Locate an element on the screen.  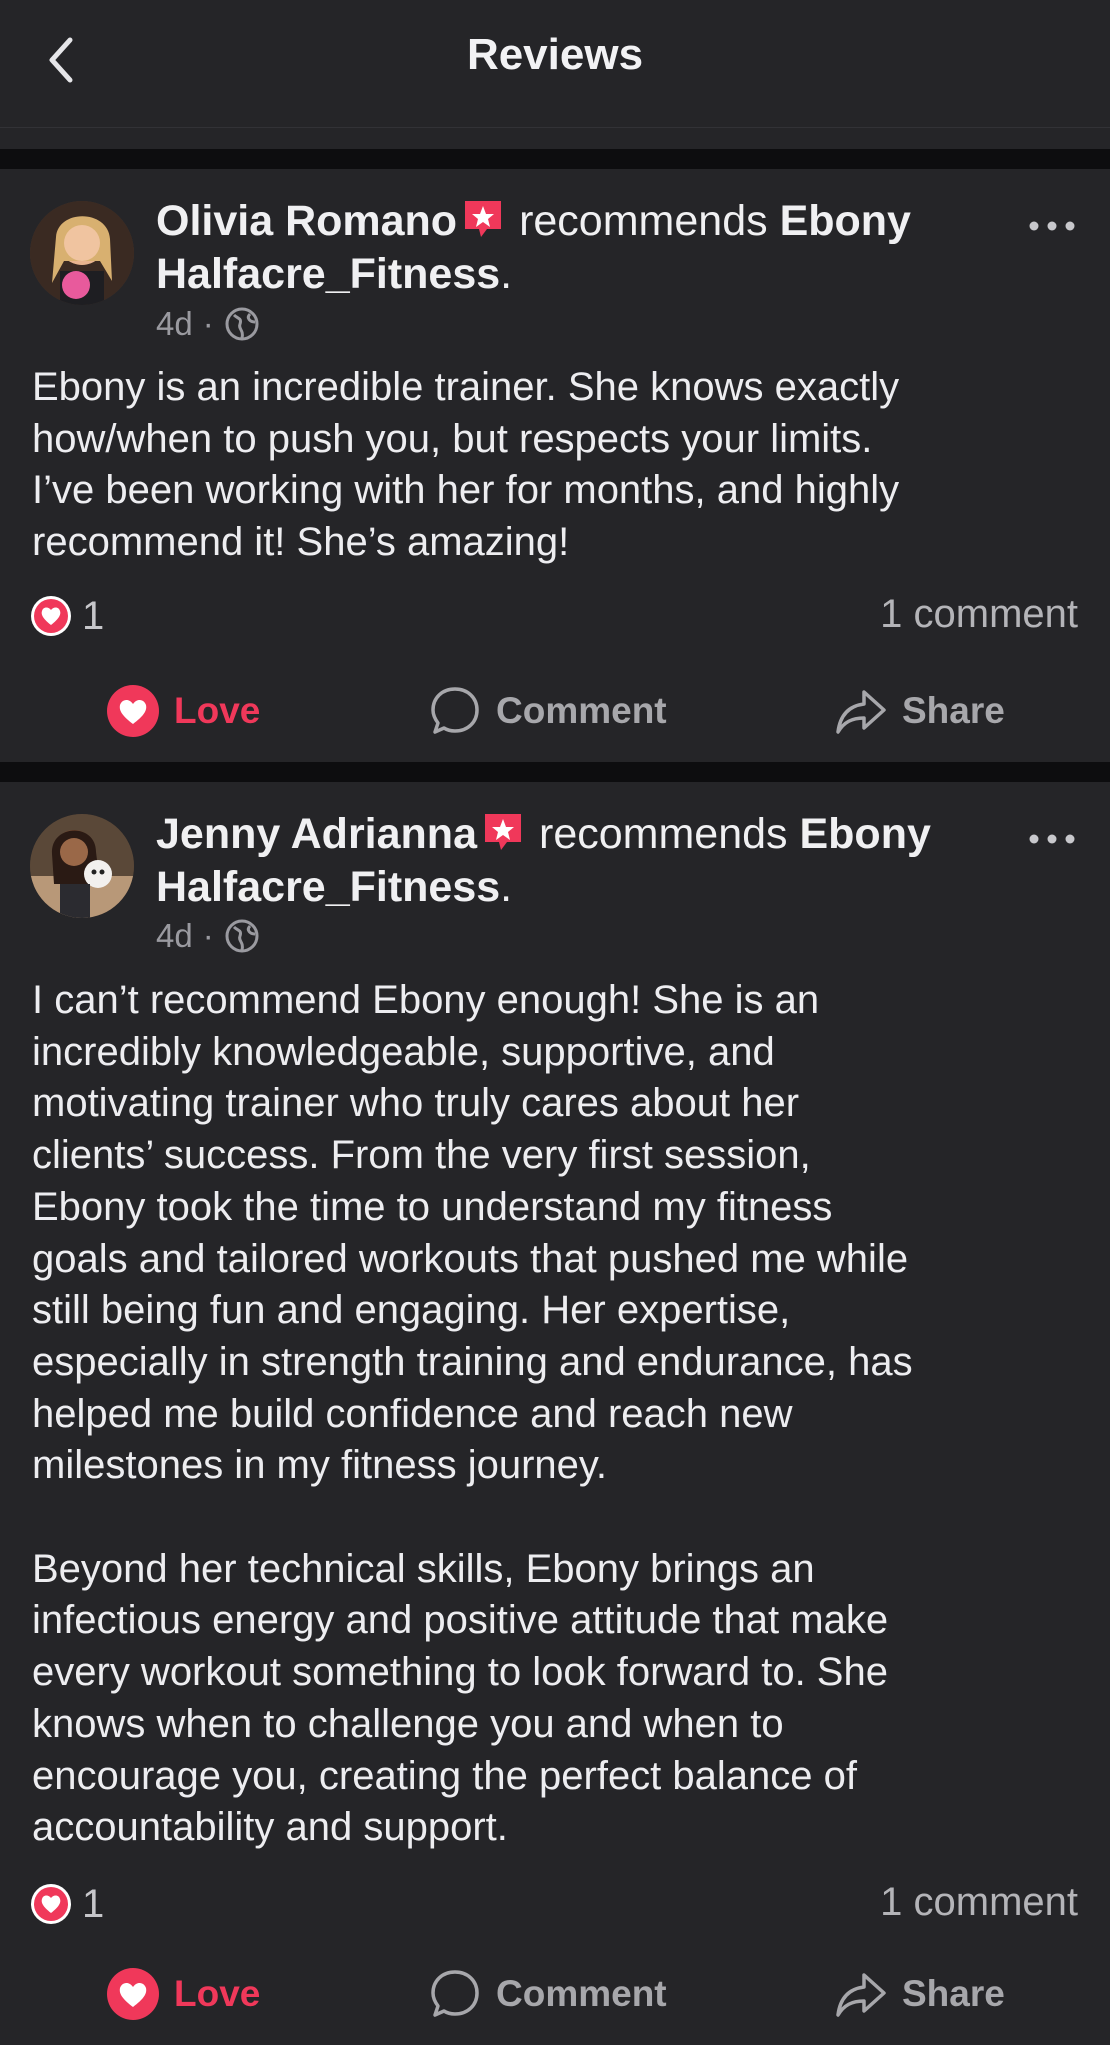
reviewer-name: Jenny Adrianna is located at coordinates (316, 834).